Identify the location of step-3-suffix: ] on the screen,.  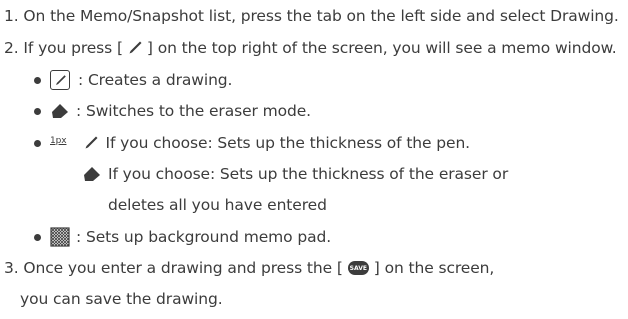
(434, 268).